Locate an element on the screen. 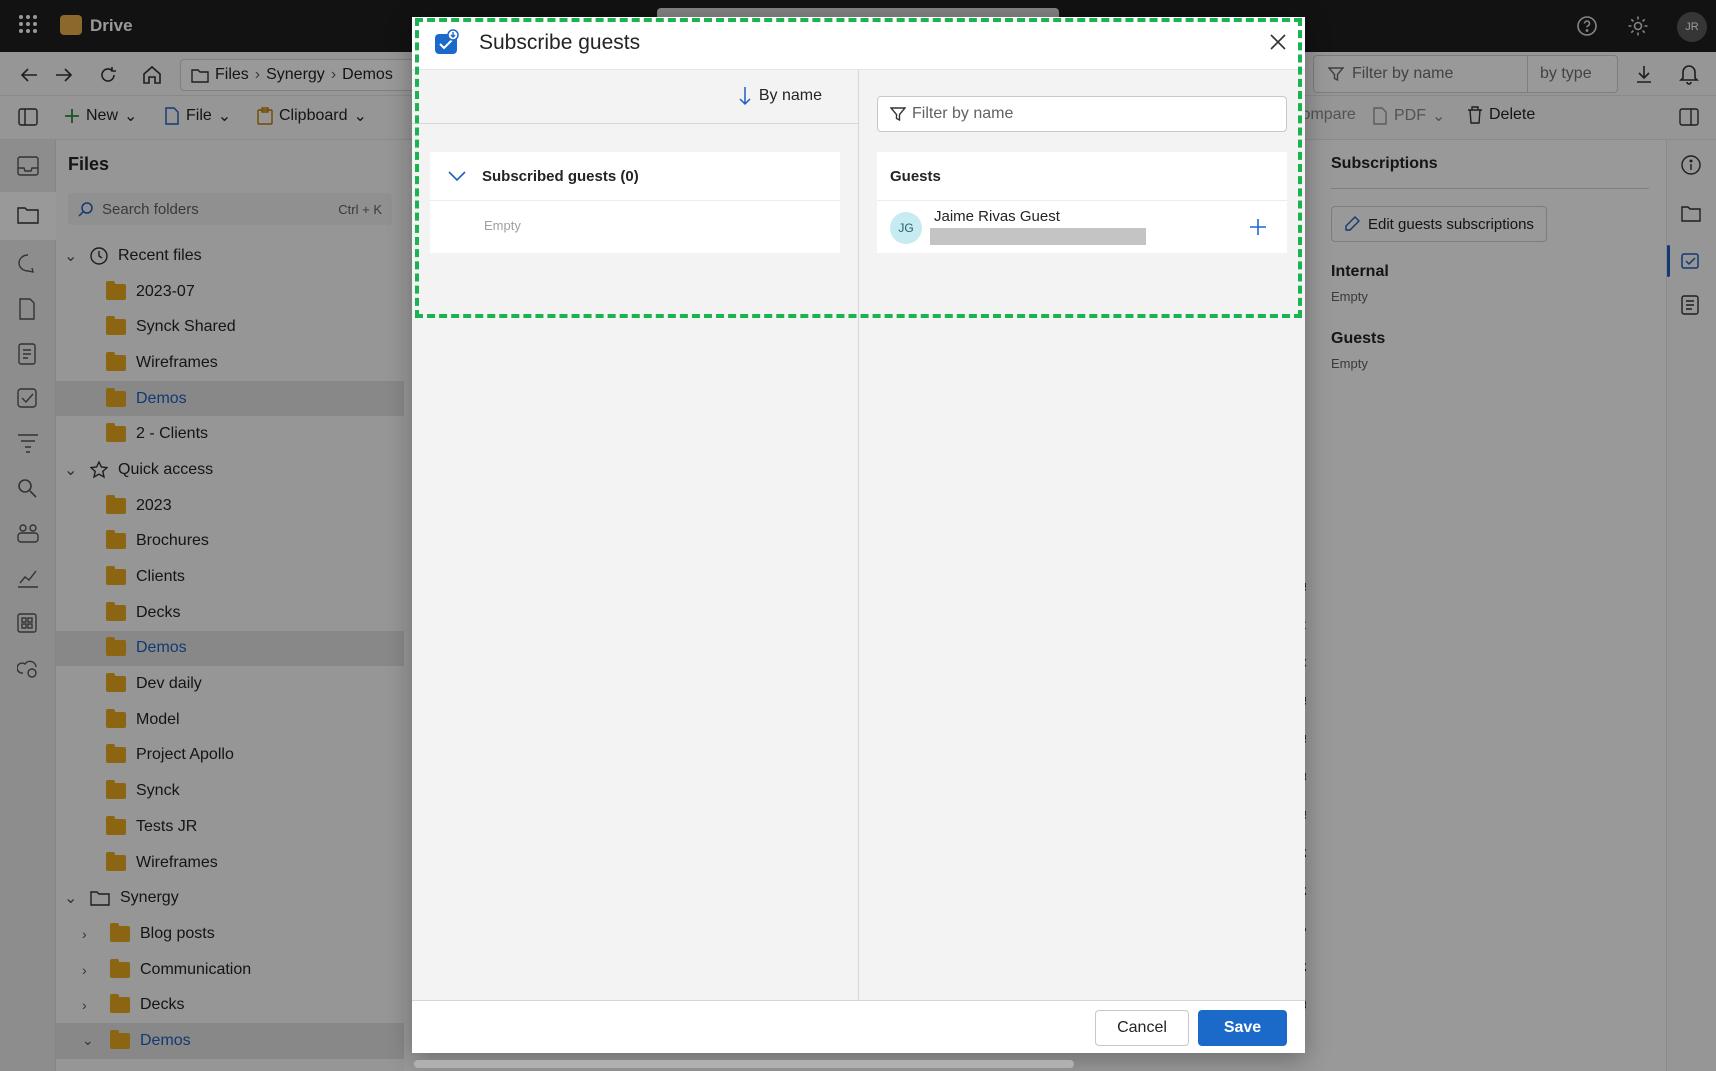  add-guest-plus-icon is located at coordinates (1258, 227).